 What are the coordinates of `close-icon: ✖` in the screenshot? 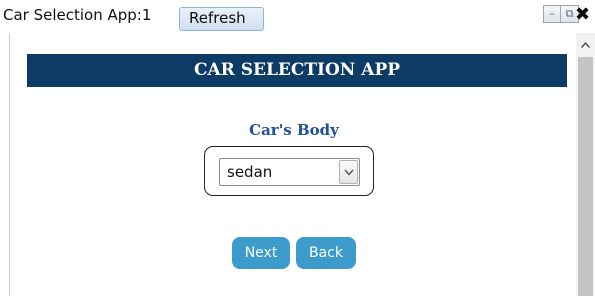 It's located at (582, 14).